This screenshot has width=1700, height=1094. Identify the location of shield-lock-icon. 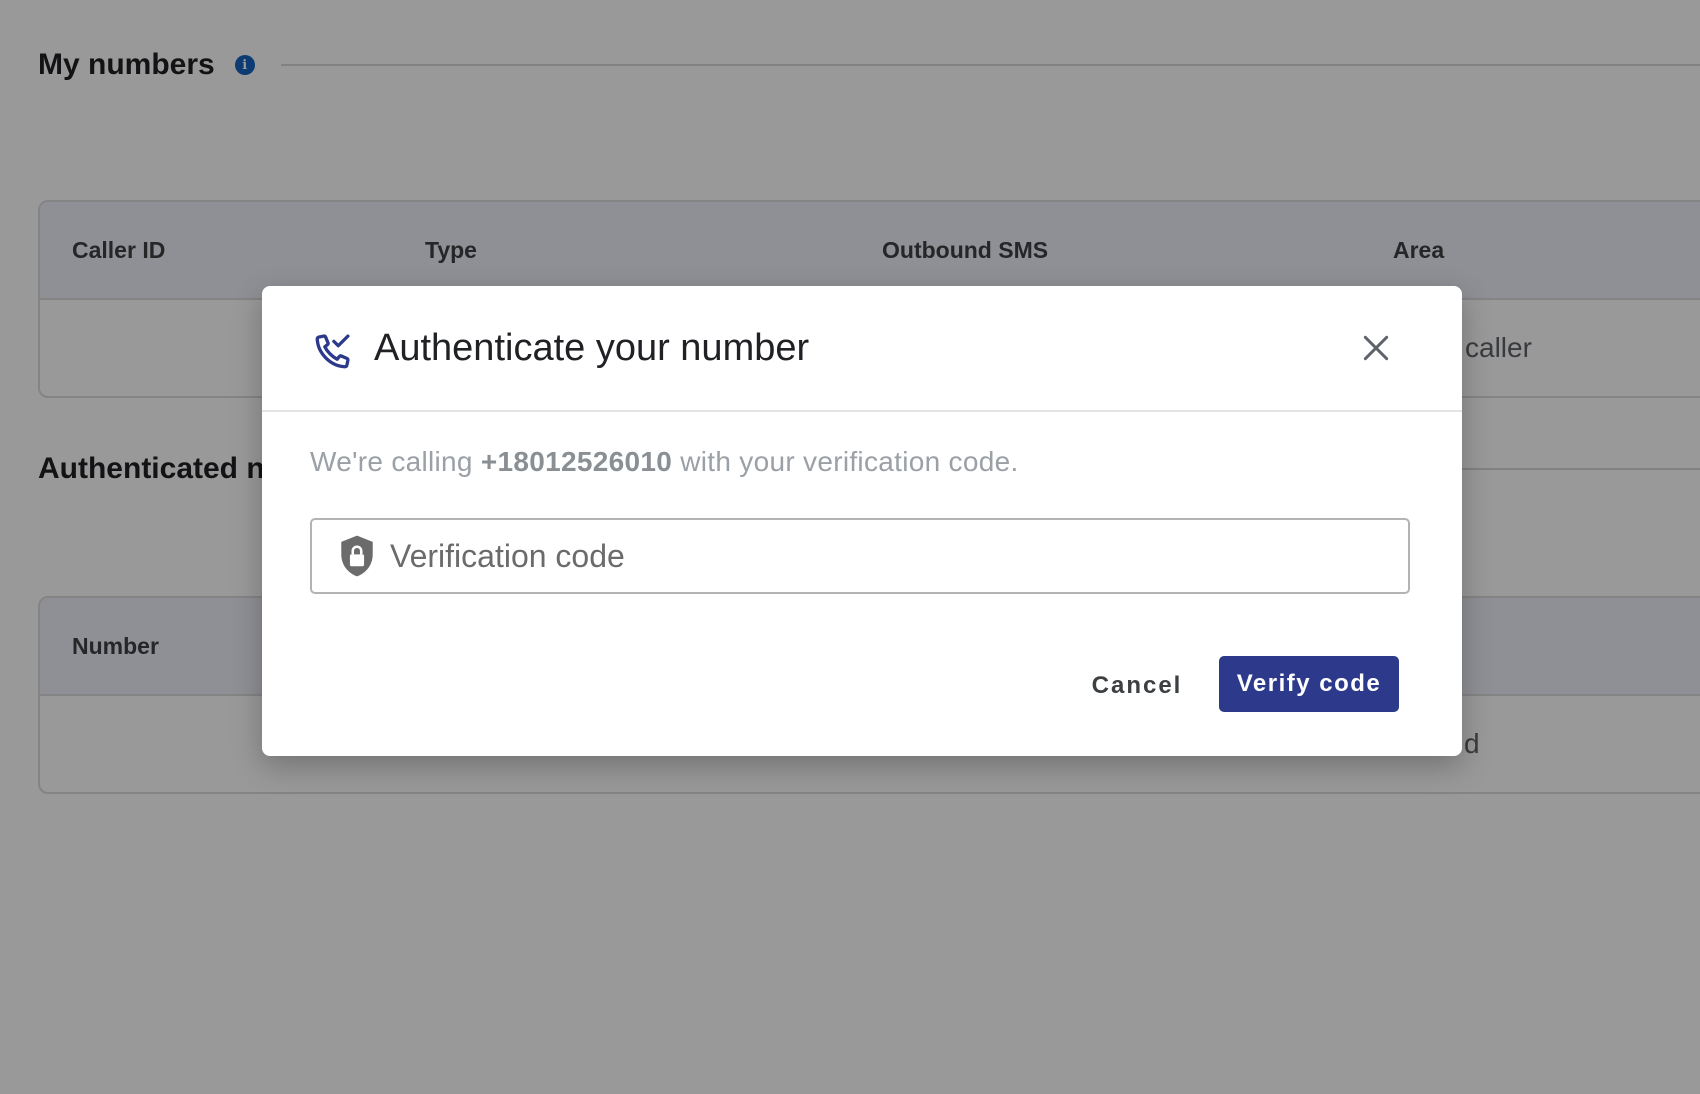
(357, 556).